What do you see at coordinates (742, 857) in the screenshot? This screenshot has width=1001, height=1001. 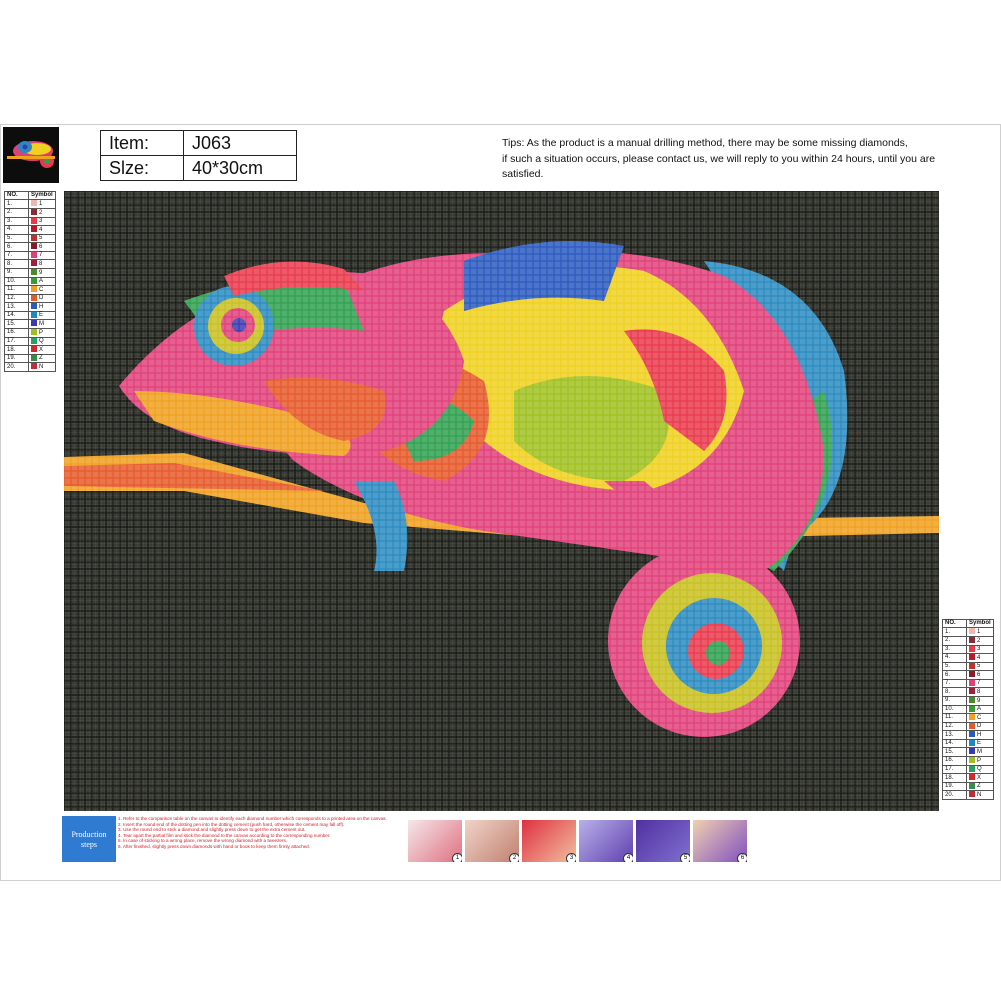 I see `step-number: 6` at bounding box center [742, 857].